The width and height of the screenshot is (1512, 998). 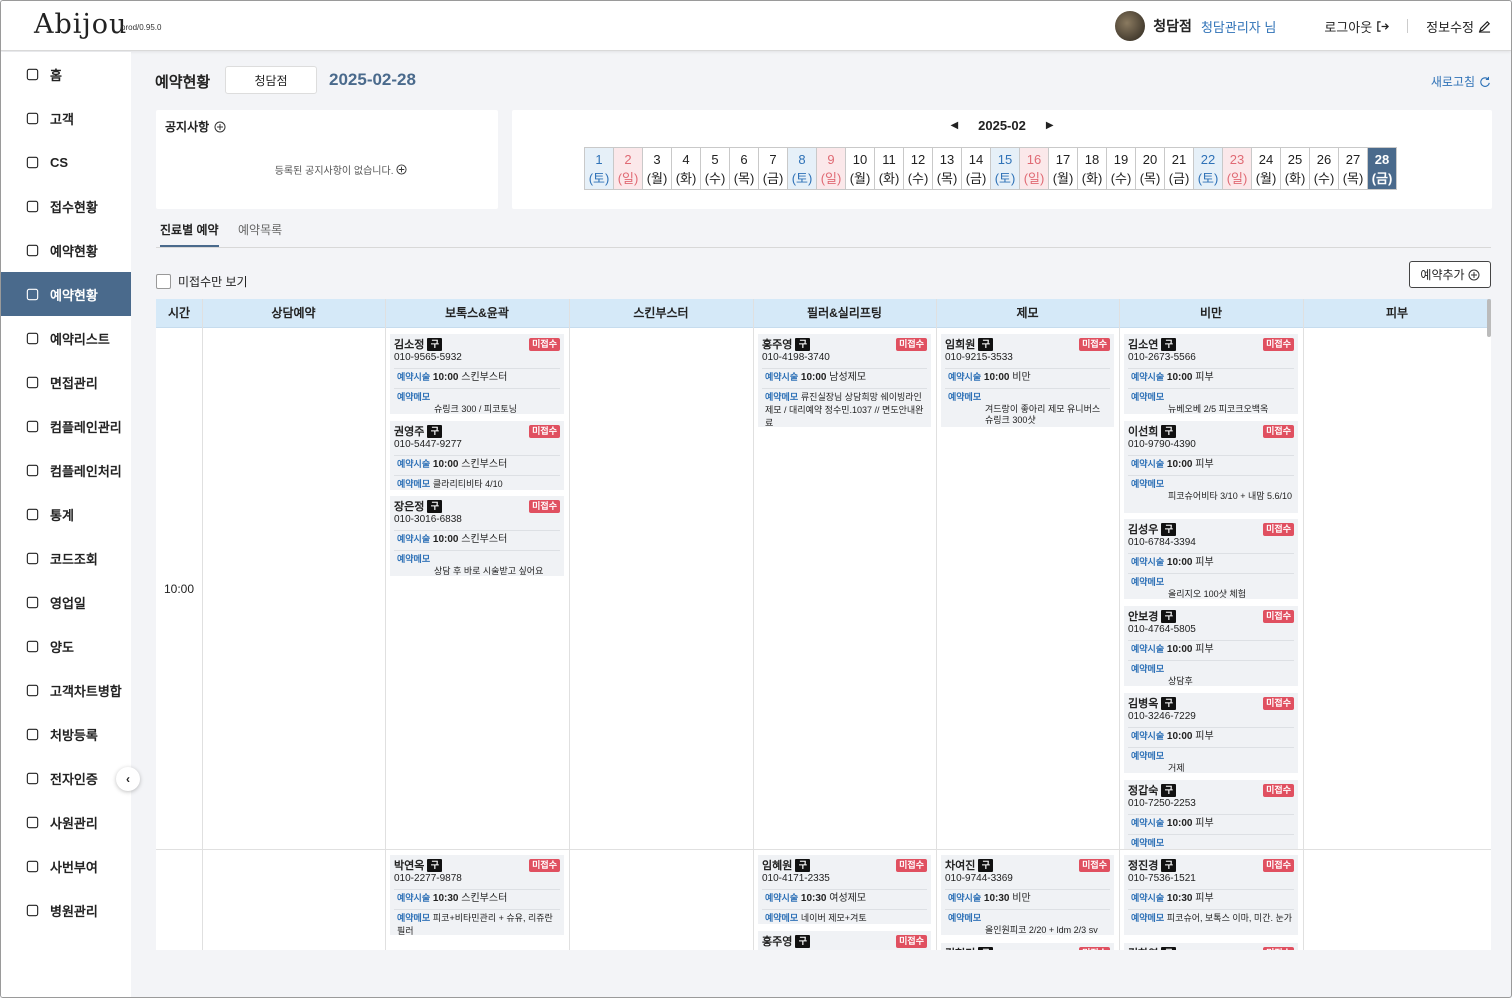 I want to click on calendar-day: 19 (수), so click(x=1121, y=168).